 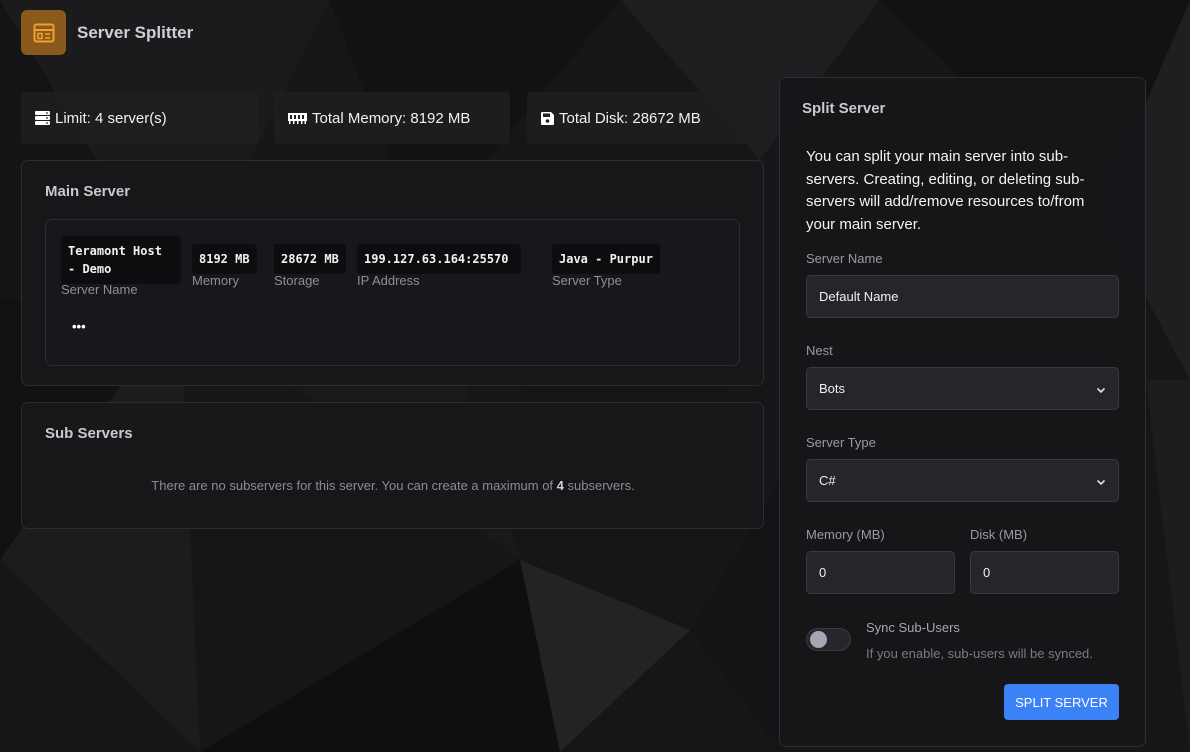 I want to click on app-logo-icon, so click(x=43, y=32).